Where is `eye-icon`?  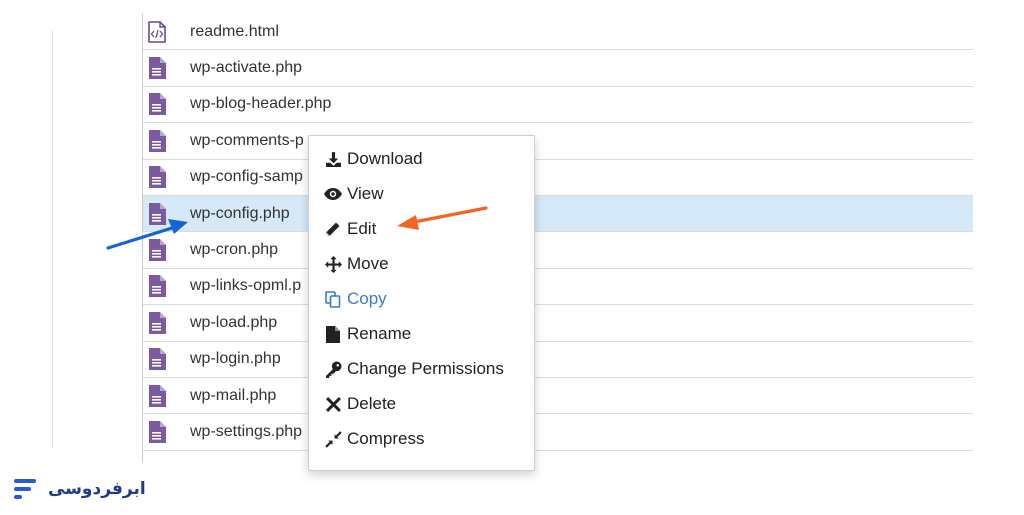
eye-icon is located at coordinates (333, 194).